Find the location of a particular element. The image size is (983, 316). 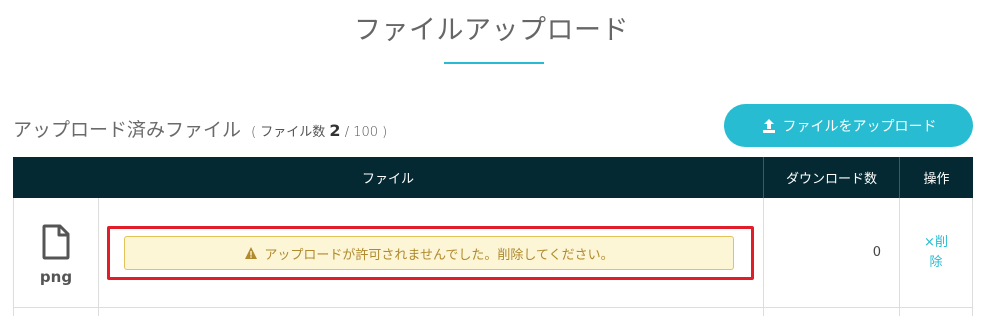

download-count-cell: 0 is located at coordinates (832, 252).